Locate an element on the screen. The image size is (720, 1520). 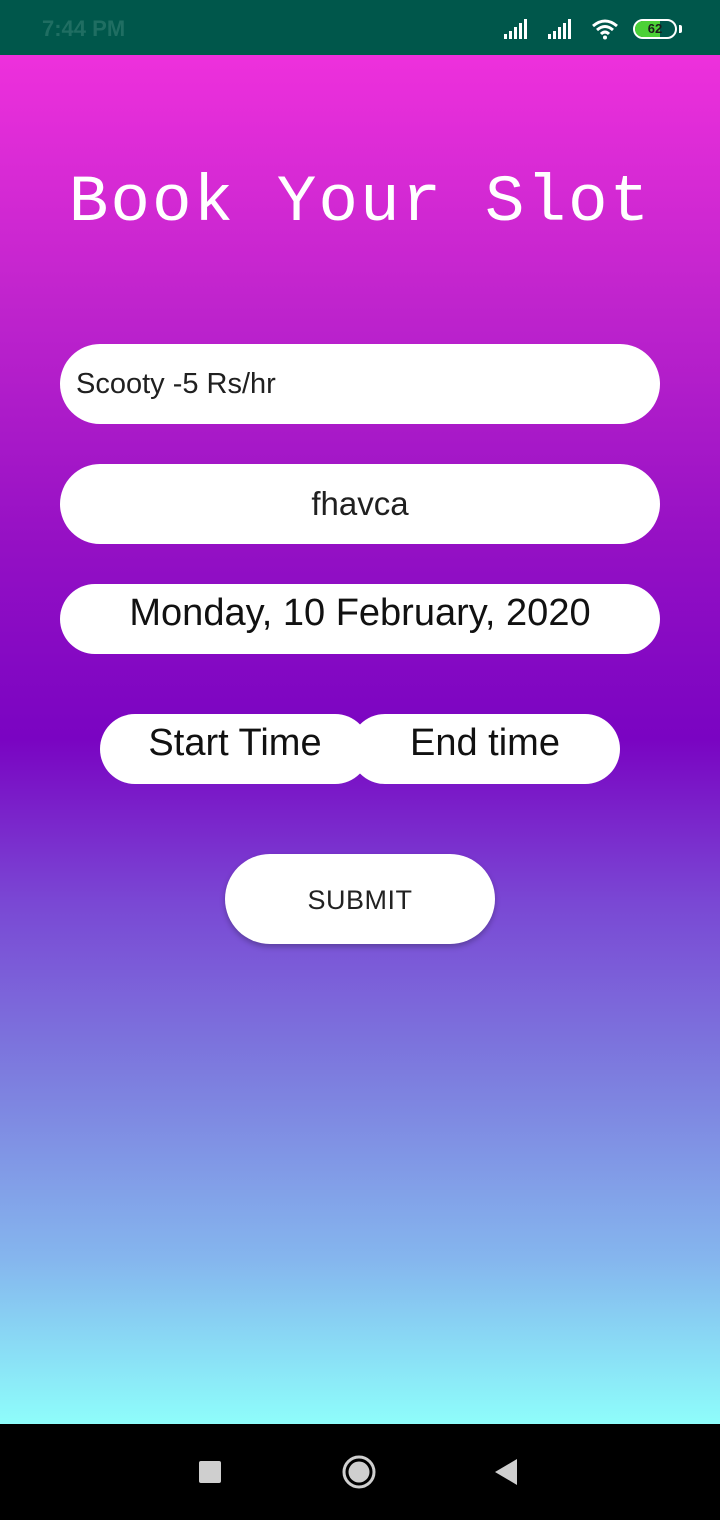
end-time-label: End time is located at coordinates (485, 743).